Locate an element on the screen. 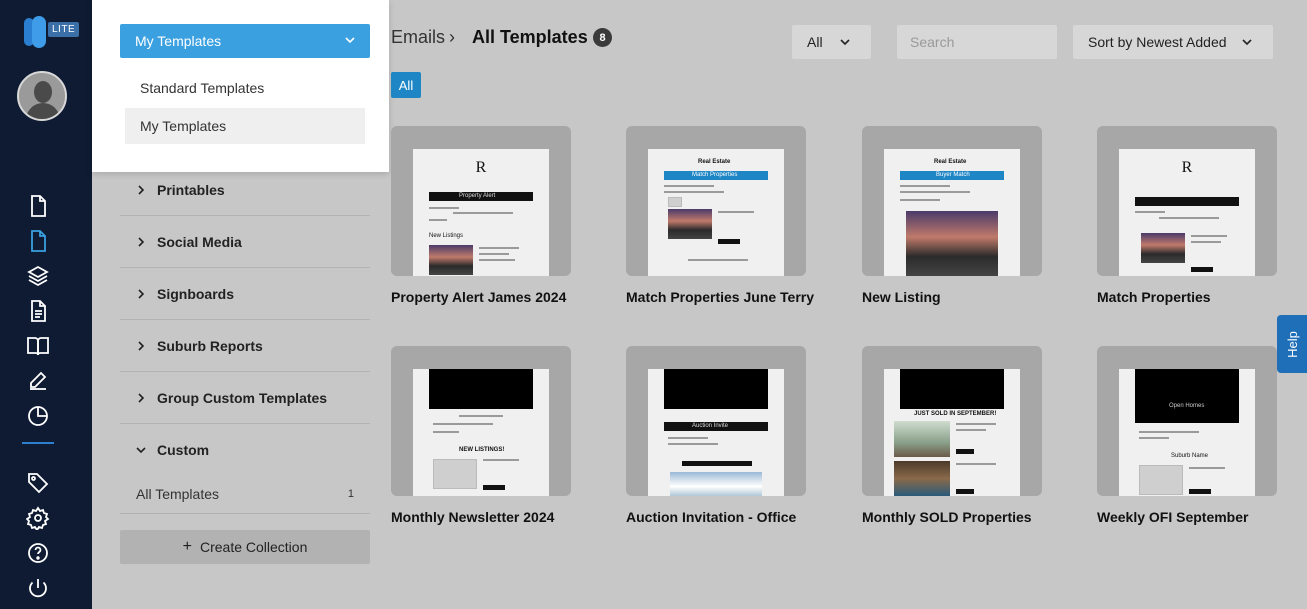 The image size is (1307, 609). document-icon is located at coordinates (38, 206).